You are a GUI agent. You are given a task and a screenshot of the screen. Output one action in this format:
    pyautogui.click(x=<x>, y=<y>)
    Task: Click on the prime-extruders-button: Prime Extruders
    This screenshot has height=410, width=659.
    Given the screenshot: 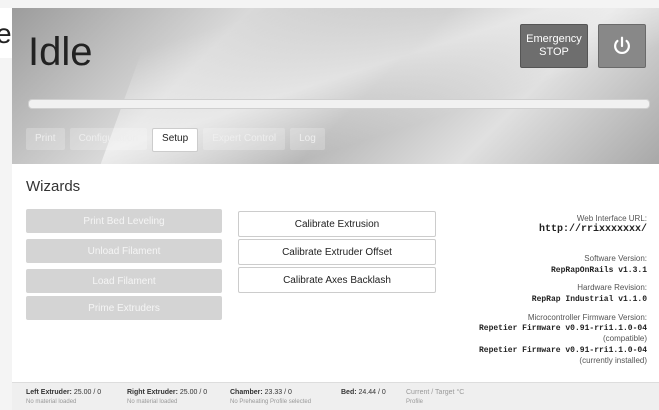 What is the action you would take?
    pyautogui.click(x=124, y=308)
    